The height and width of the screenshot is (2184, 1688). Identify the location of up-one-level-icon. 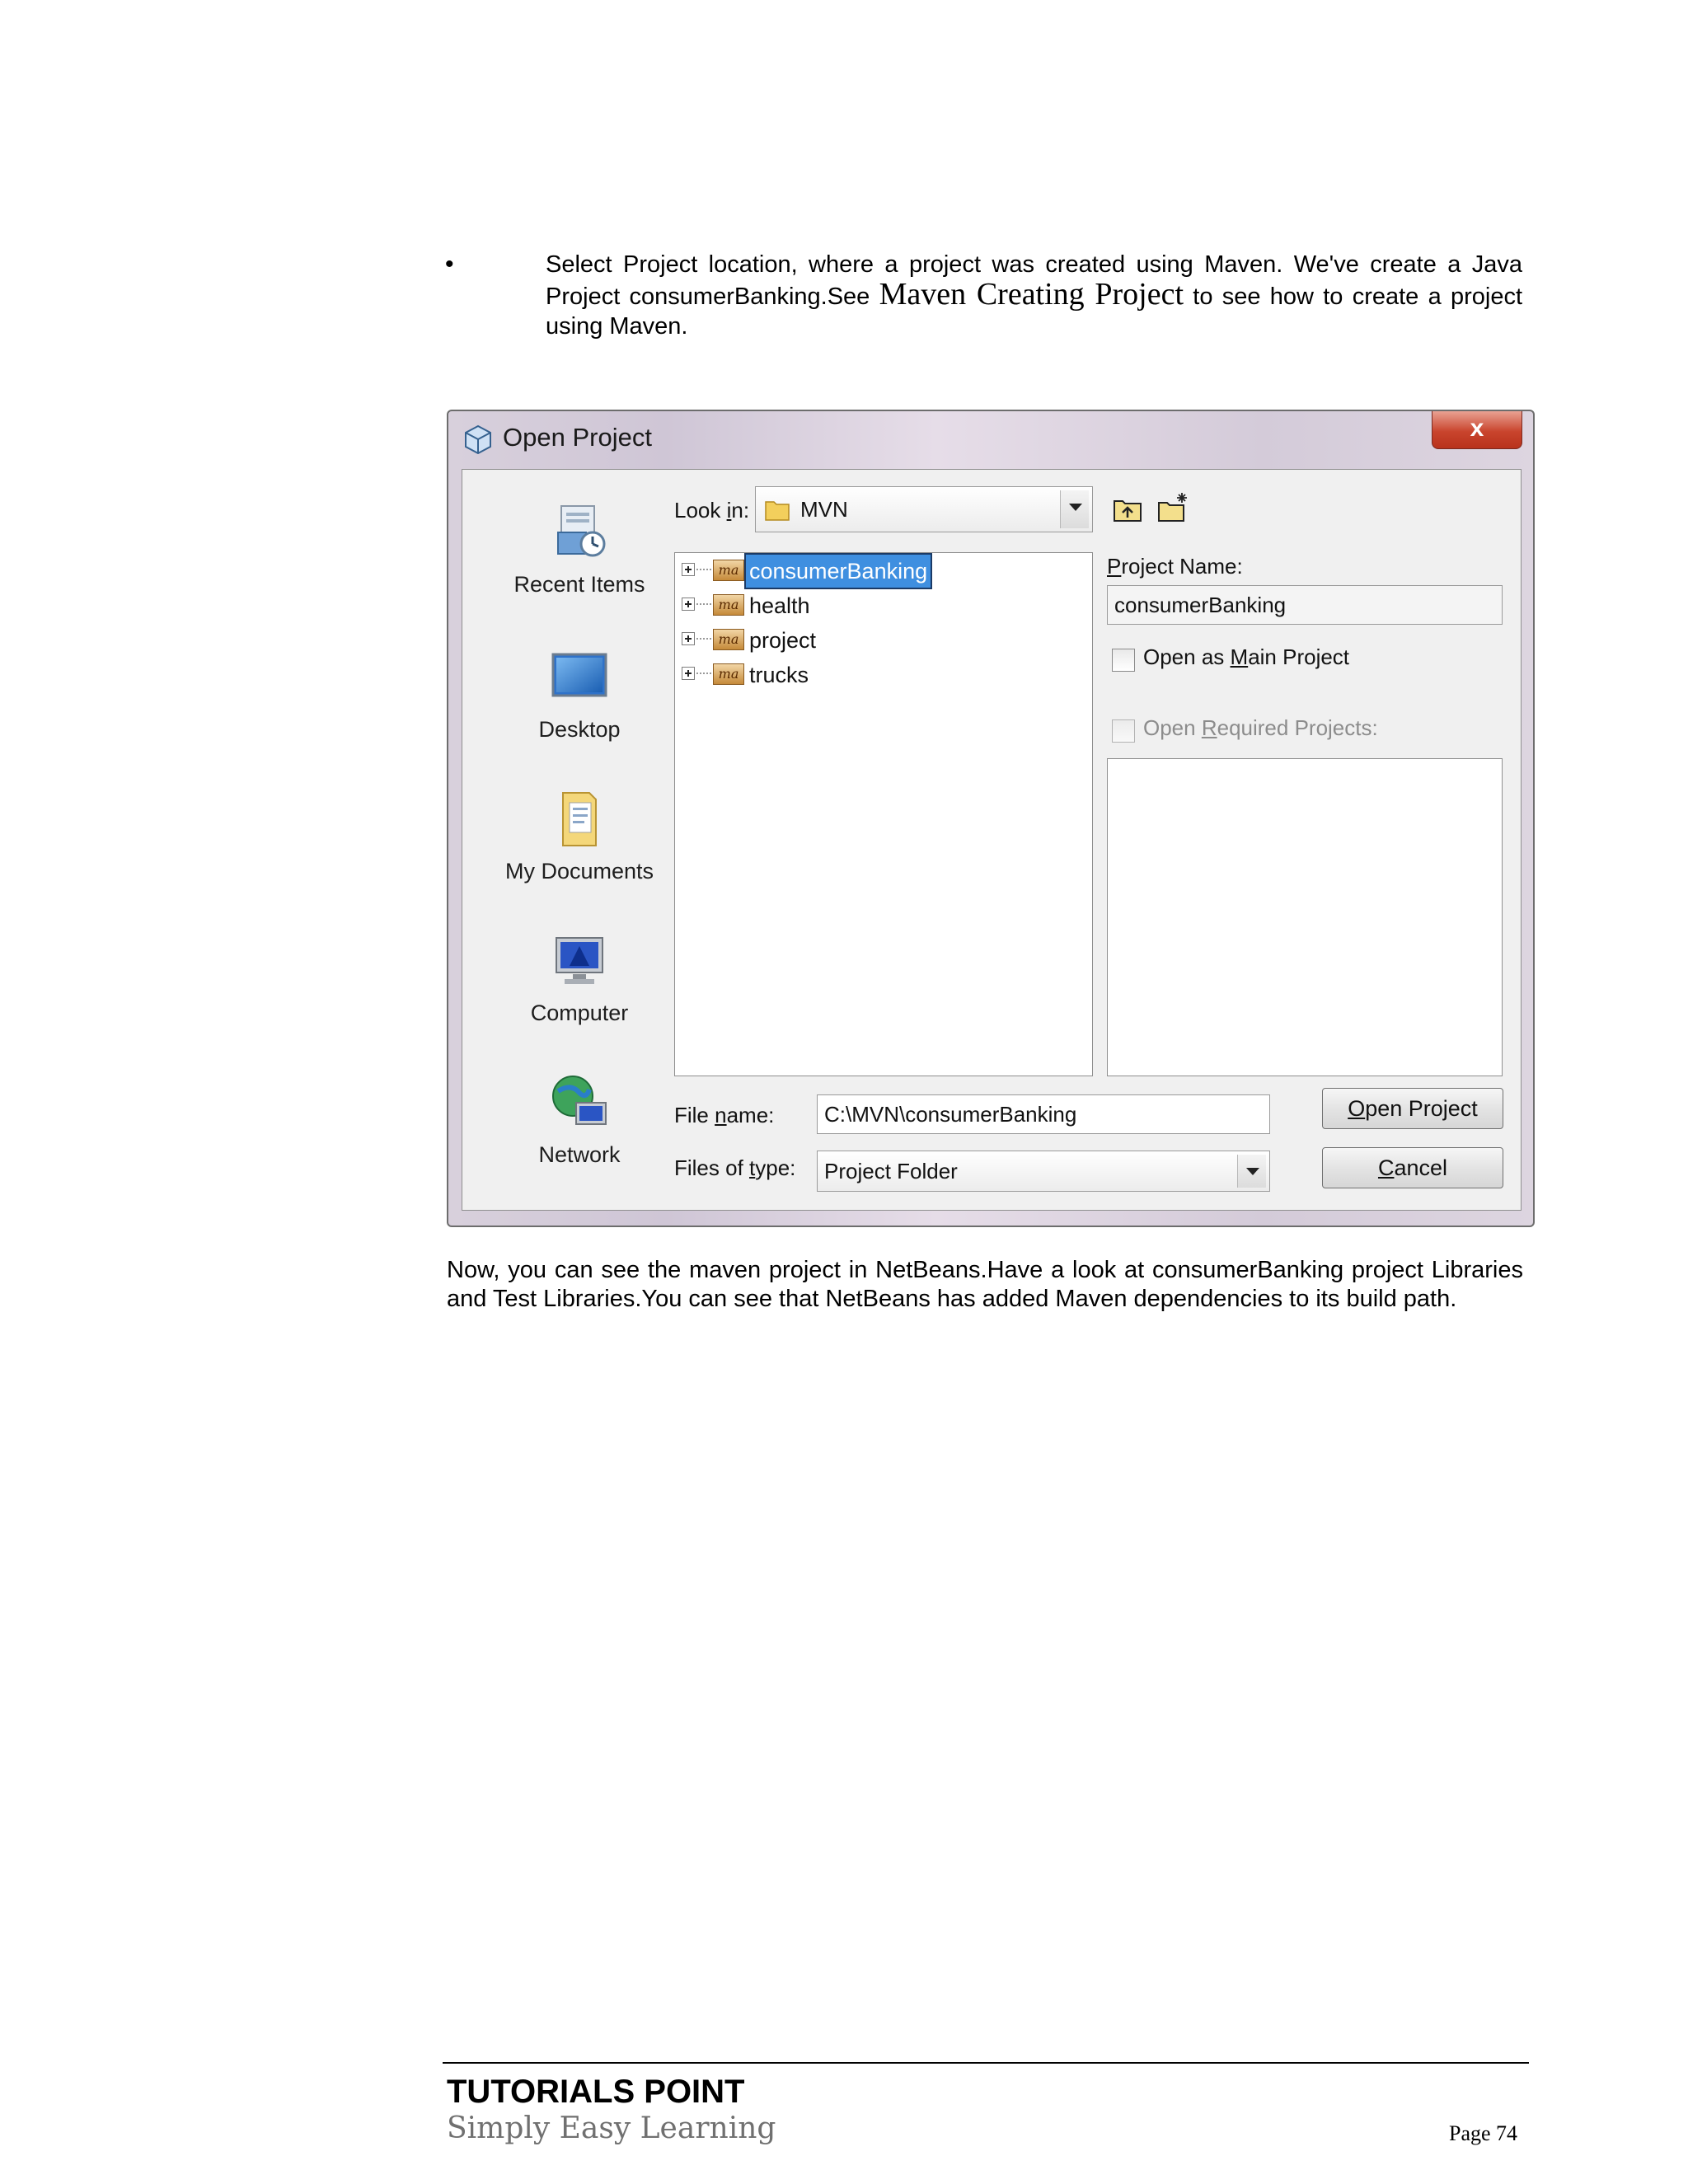
(1127, 509).